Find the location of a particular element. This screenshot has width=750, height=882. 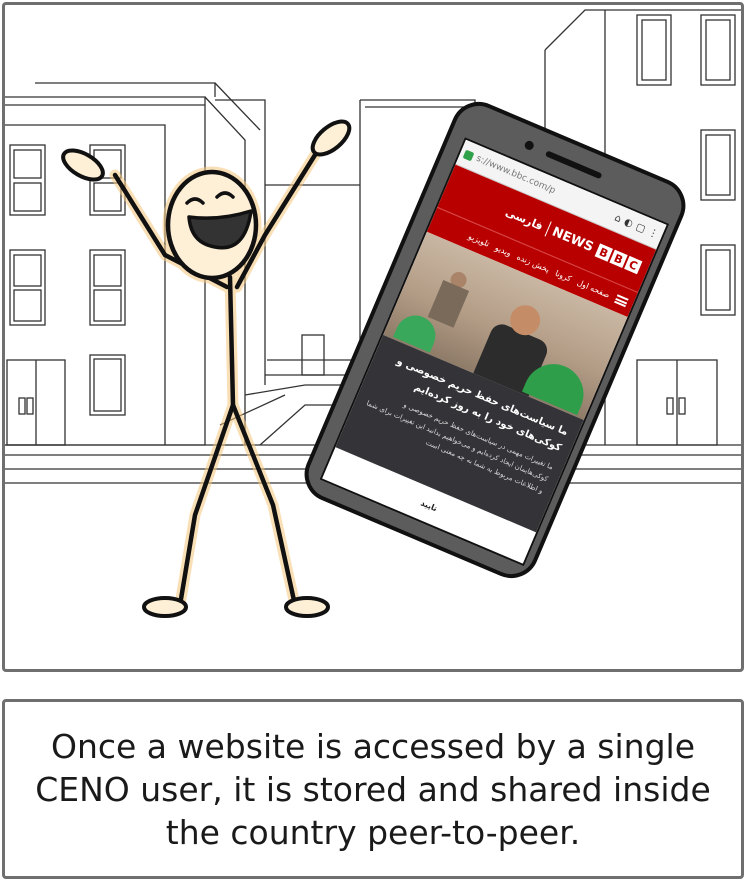

bbc-news-label: NEWS is located at coordinates (572, 239).